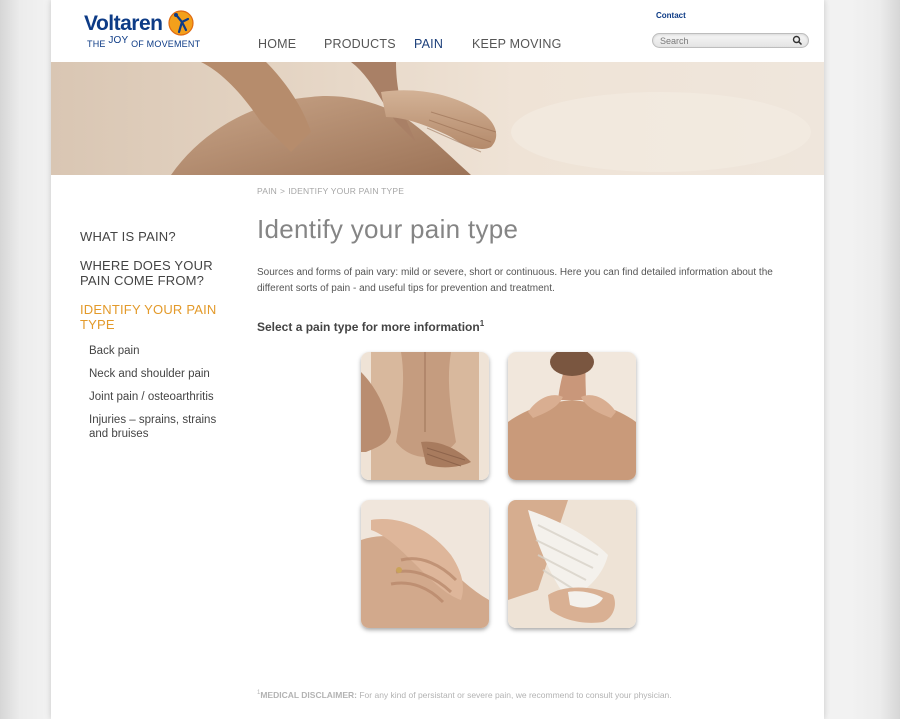 This screenshot has height=719, width=900. What do you see at coordinates (797, 40) in the screenshot?
I see `search-icon` at bounding box center [797, 40].